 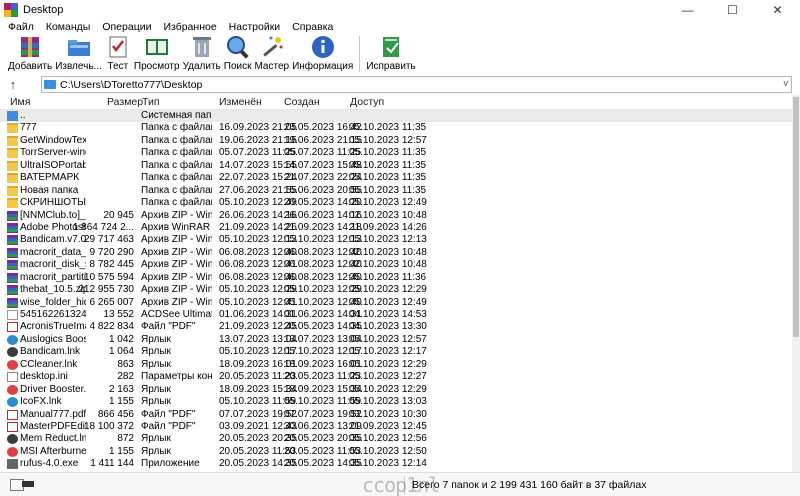 What do you see at coordinates (388, 215) in the screenshot?
I see `file-accessed: 02.10.2023 10:48` at bounding box center [388, 215].